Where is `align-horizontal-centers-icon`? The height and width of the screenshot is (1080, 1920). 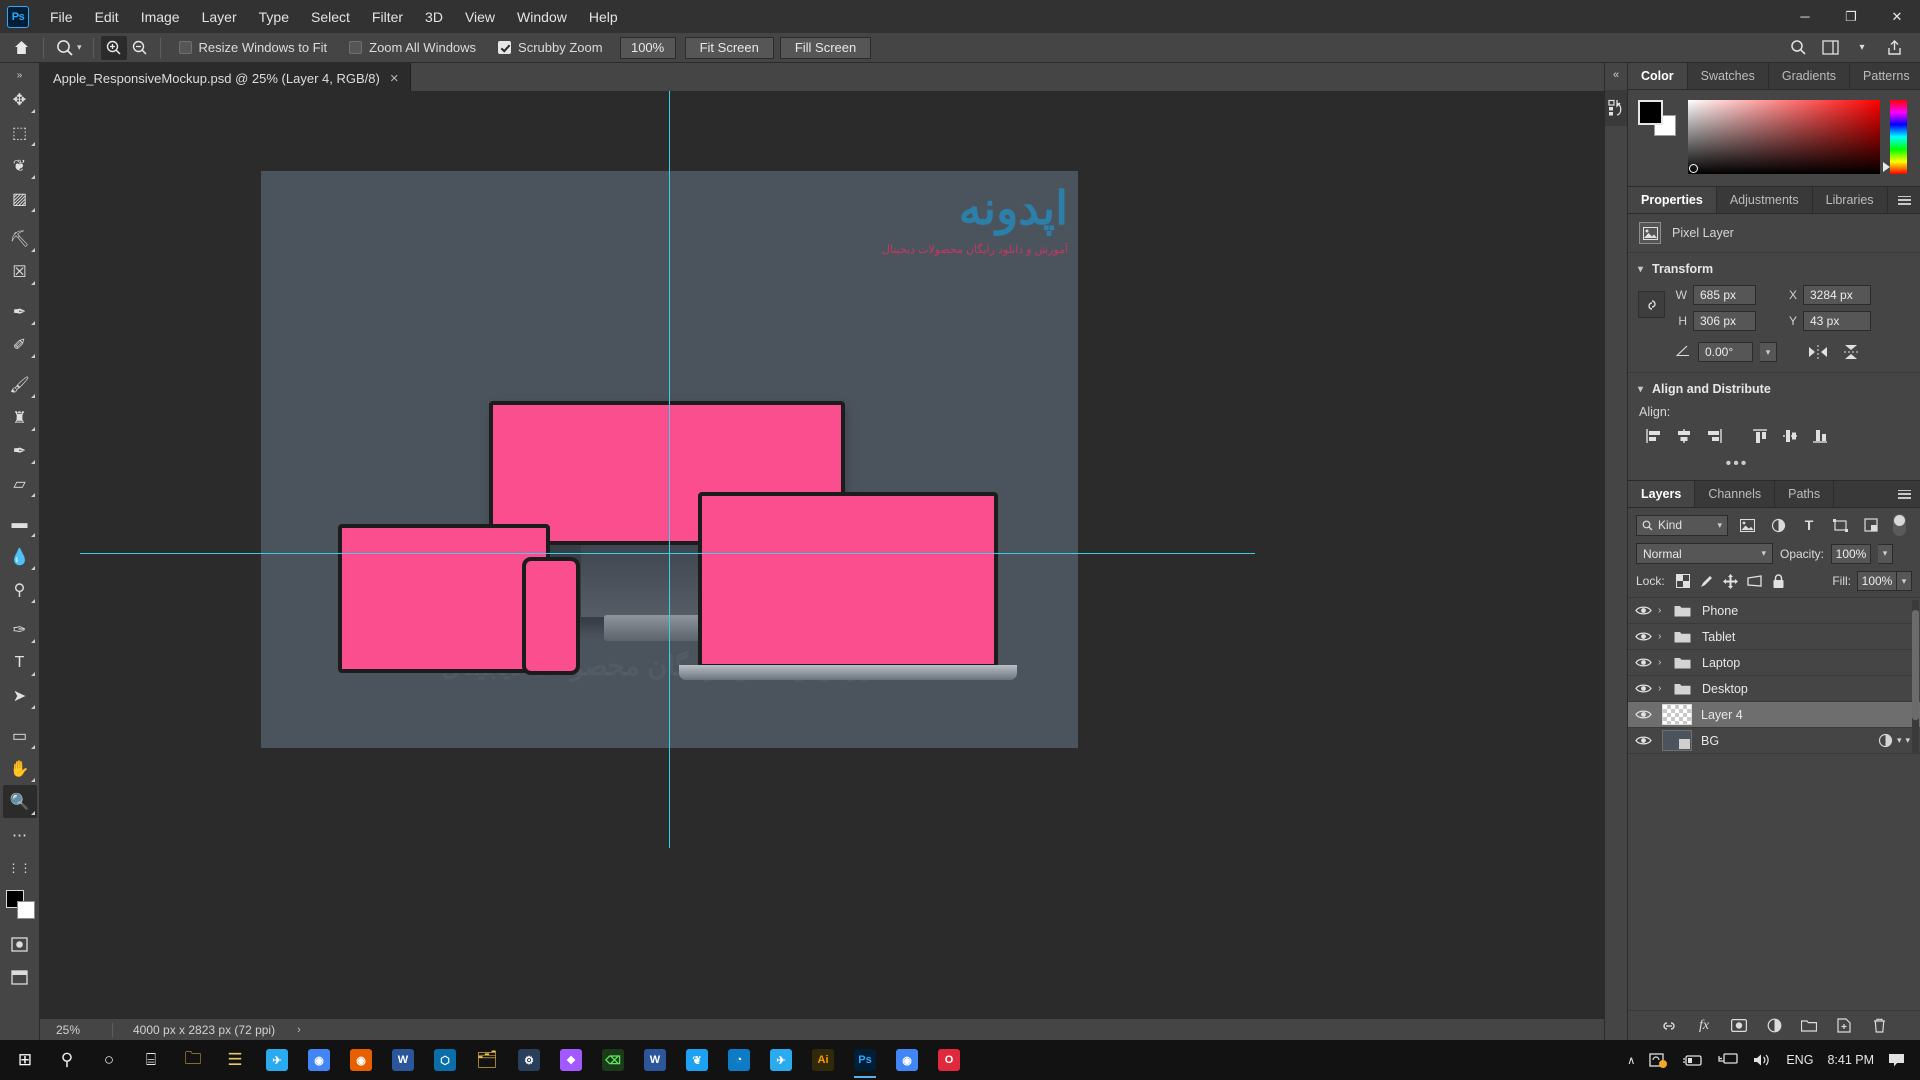 align-horizontal-centers-icon is located at coordinates (1684, 436).